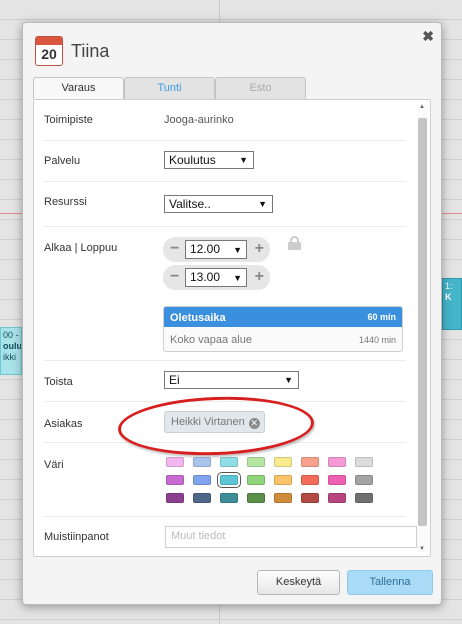  I want to click on palvelu-select: Koulutus ▼, so click(209, 160).